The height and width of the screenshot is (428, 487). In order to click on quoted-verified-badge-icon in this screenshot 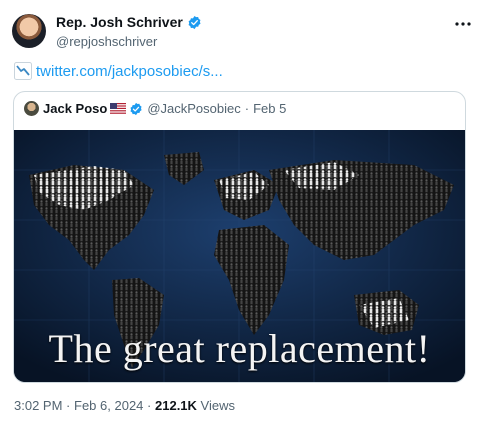, I will do `click(136, 108)`.